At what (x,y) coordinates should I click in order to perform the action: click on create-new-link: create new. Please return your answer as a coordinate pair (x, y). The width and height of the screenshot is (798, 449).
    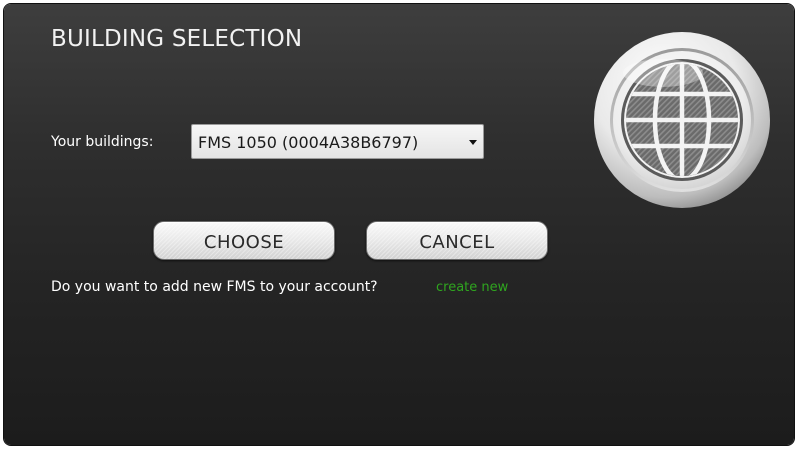
    Looking at the image, I should click on (472, 287).